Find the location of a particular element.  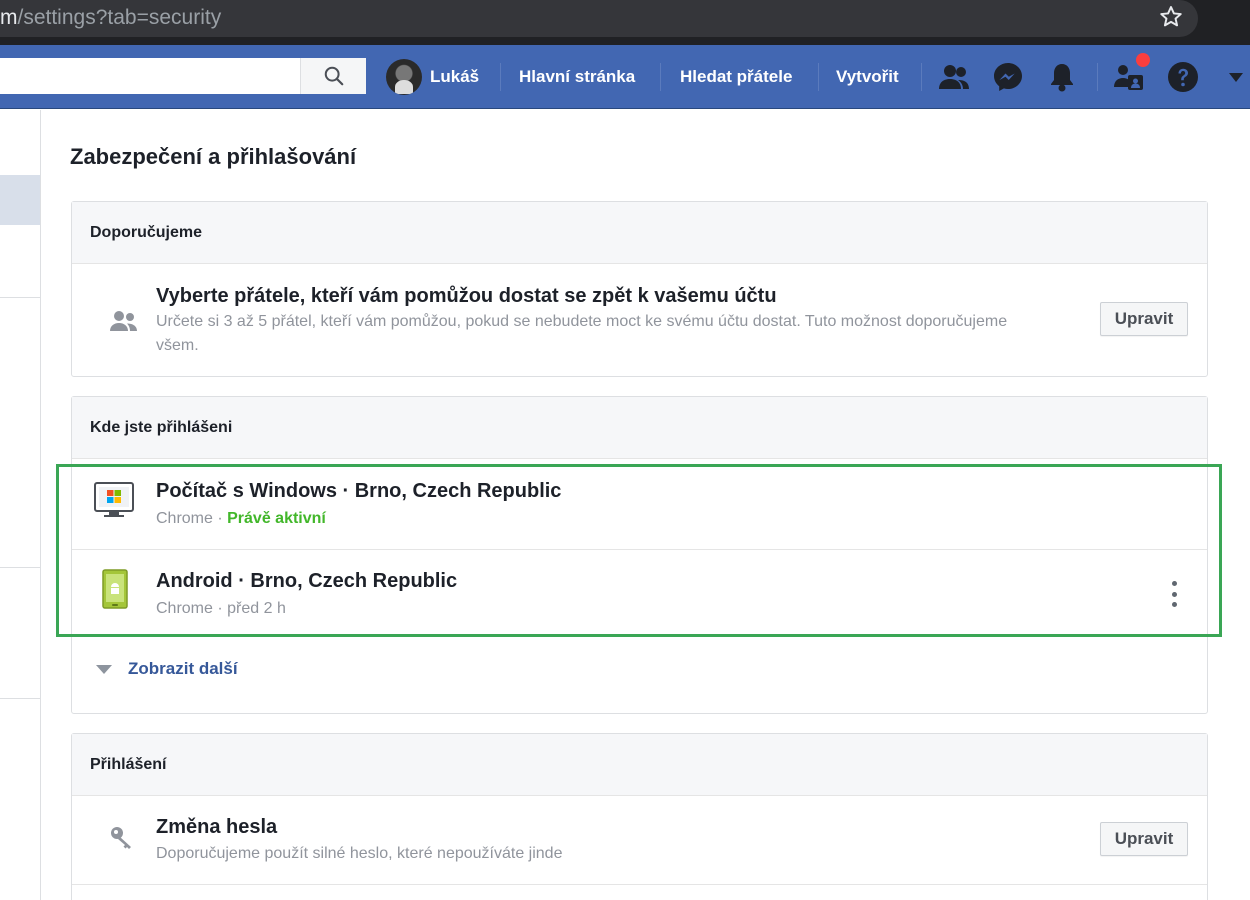

sessions-card-header: Kde jste přihlášeni is located at coordinates (639, 428).